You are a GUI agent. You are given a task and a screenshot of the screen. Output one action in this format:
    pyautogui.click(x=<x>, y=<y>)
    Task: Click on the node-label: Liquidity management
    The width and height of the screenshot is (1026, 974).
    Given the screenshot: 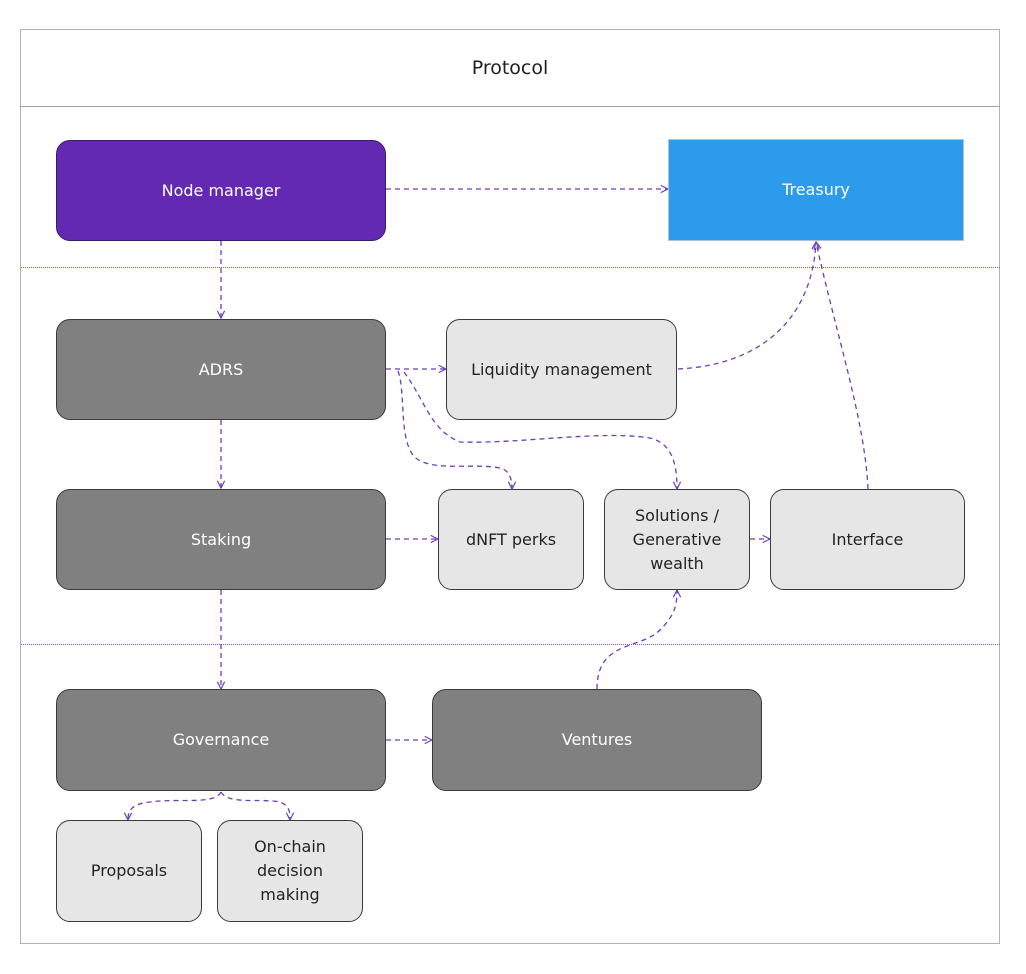 What is the action you would take?
    pyautogui.click(x=561, y=369)
    